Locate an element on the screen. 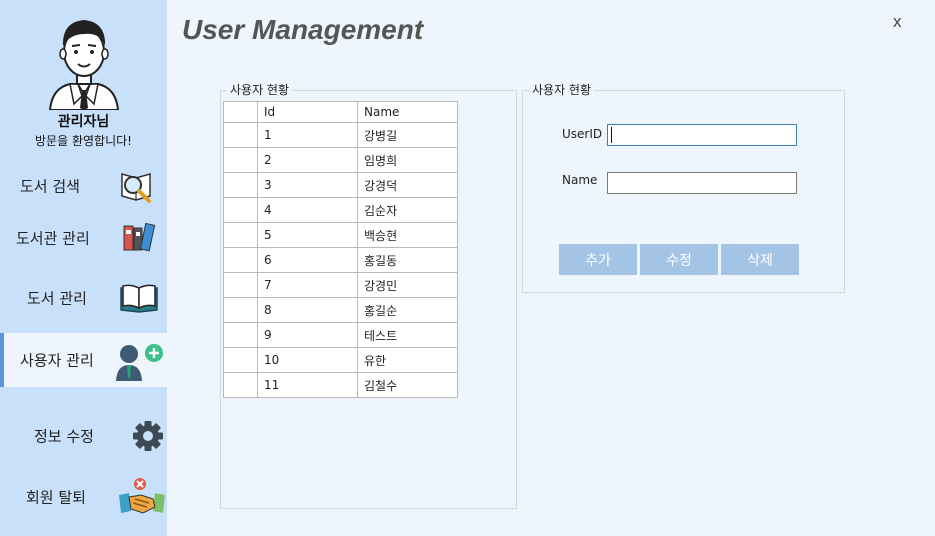 The image size is (935, 536). table-row: 8 홍길순 is located at coordinates (340, 310).